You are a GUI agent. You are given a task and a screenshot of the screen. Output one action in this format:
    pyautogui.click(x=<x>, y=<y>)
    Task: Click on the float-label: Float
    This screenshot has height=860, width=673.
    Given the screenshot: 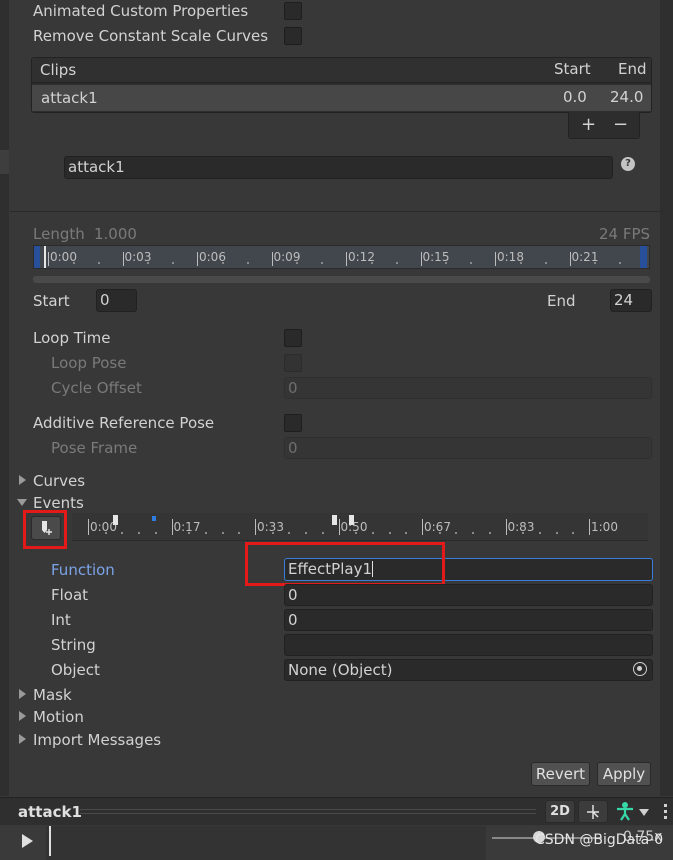 What is the action you would take?
    pyautogui.click(x=70, y=595)
    